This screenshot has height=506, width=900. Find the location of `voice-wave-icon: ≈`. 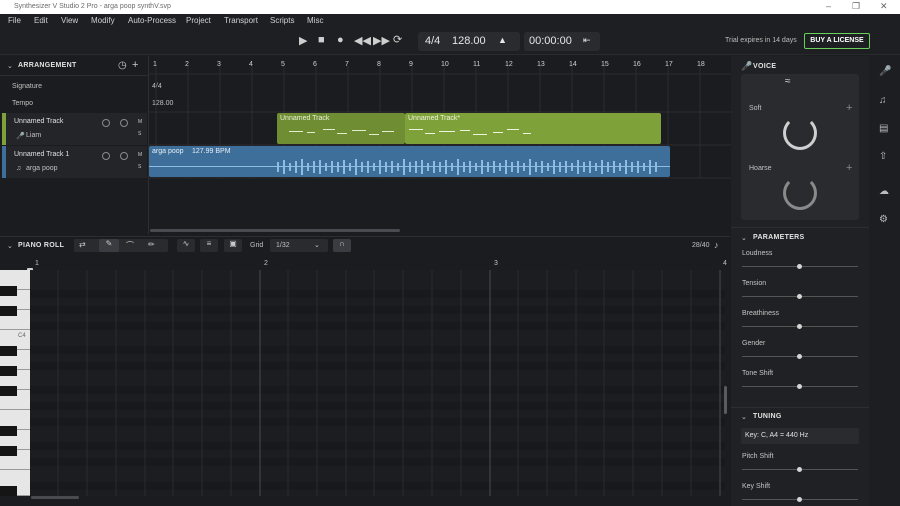

voice-wave-icon: ≈ is located at coordinates (788, 81).